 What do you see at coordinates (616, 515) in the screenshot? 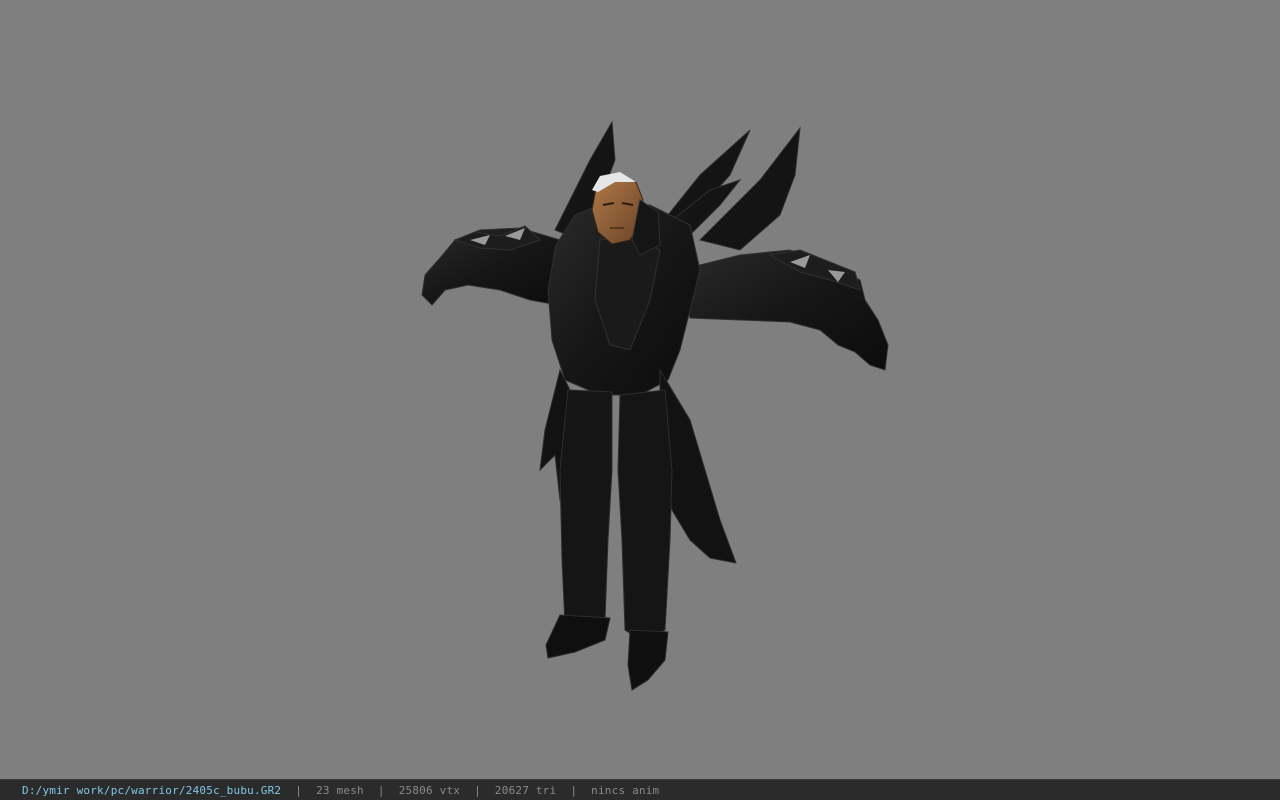
I see `legs` at bounding box center [616, 515].